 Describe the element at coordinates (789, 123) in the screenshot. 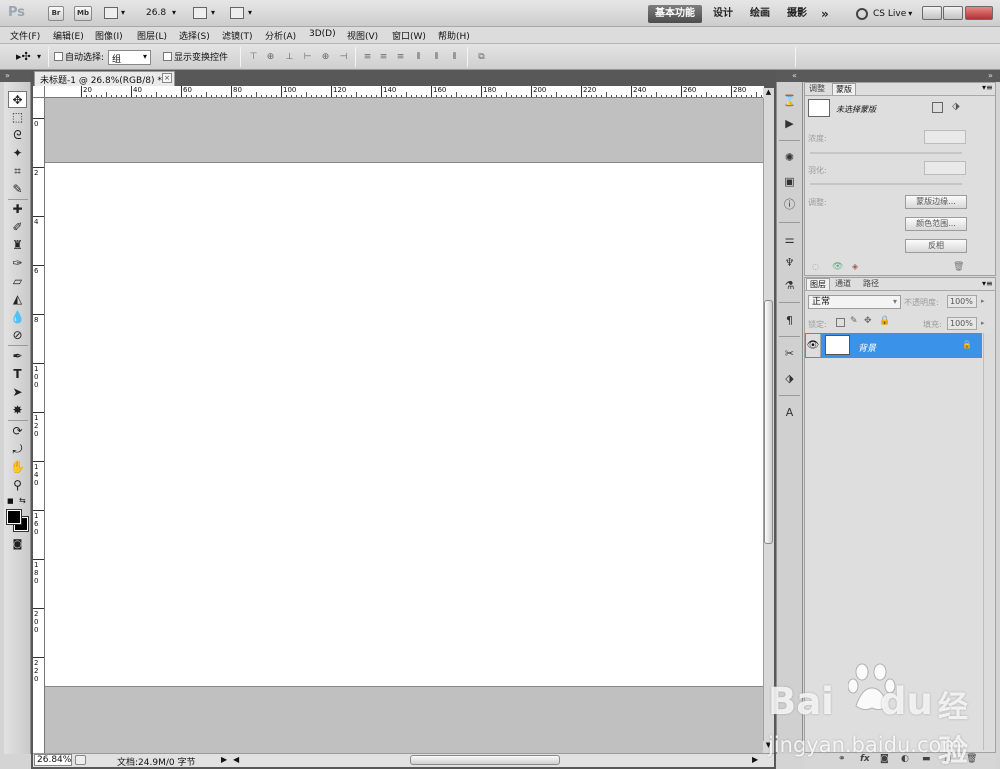

I see `actions-panel-icon: ▶` at that location.